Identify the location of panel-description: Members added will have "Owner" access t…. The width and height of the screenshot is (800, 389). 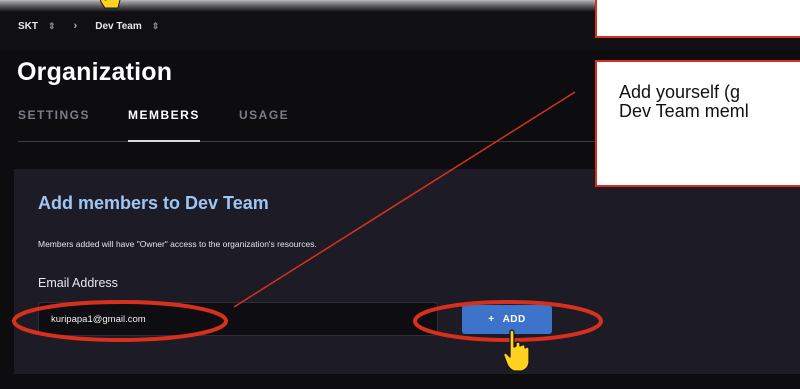
(177, 244).